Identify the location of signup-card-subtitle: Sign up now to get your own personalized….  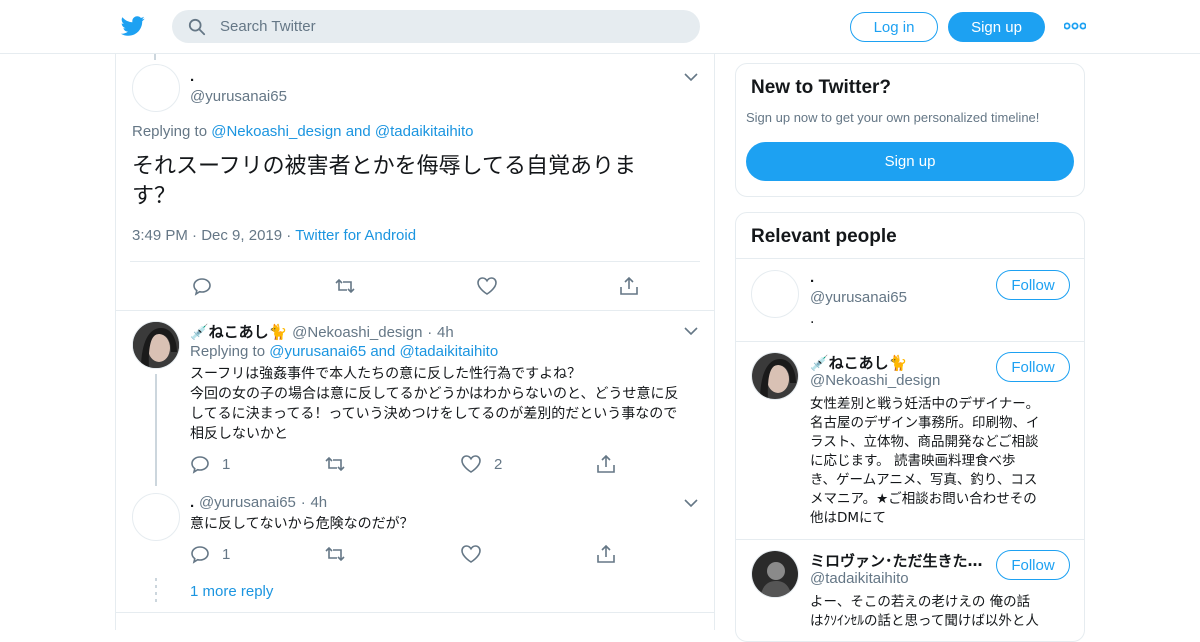
(893, 117).